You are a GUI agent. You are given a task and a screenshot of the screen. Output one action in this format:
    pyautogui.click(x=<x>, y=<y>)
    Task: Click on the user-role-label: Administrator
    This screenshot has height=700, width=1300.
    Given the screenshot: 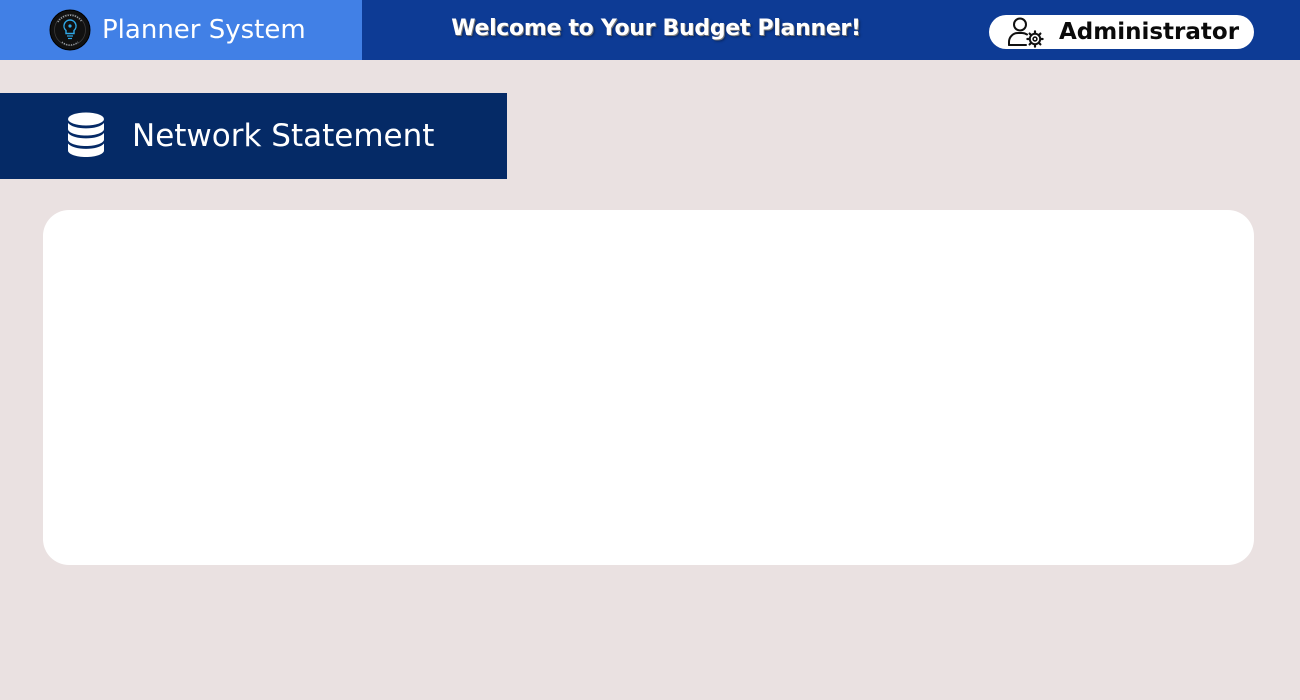 What is the action you would take?
    pyautogui.click(x=1149, y=32)
    